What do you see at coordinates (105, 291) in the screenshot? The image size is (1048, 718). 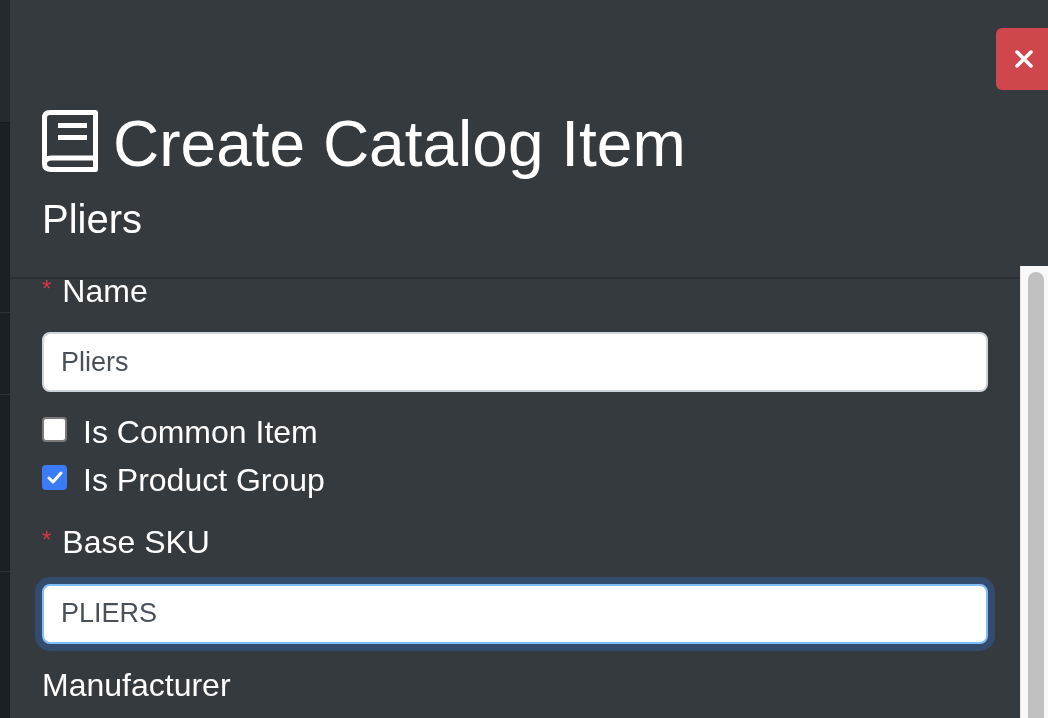 I see `field-label: Name` at bounding box center [105, 291].